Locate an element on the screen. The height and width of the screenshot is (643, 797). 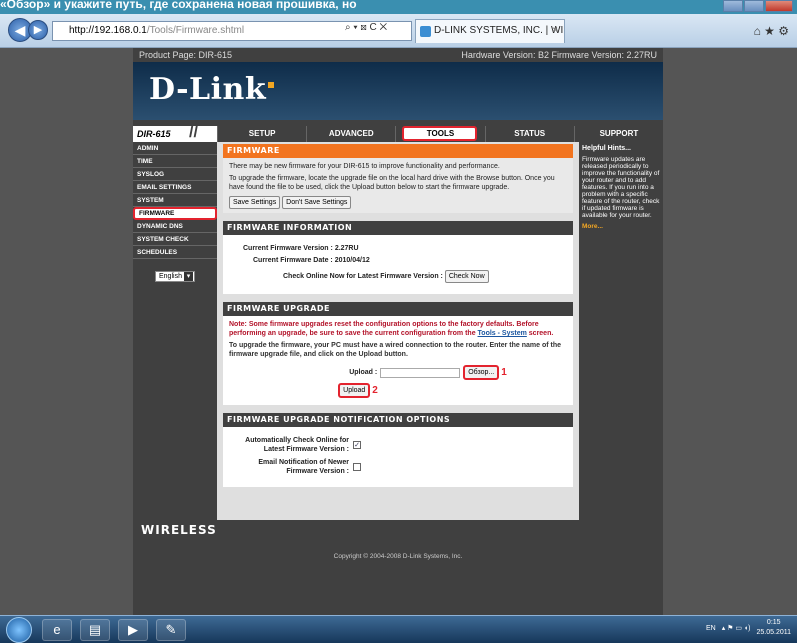
sidebar-item-time: TIME is located at coordinates (175, 161).